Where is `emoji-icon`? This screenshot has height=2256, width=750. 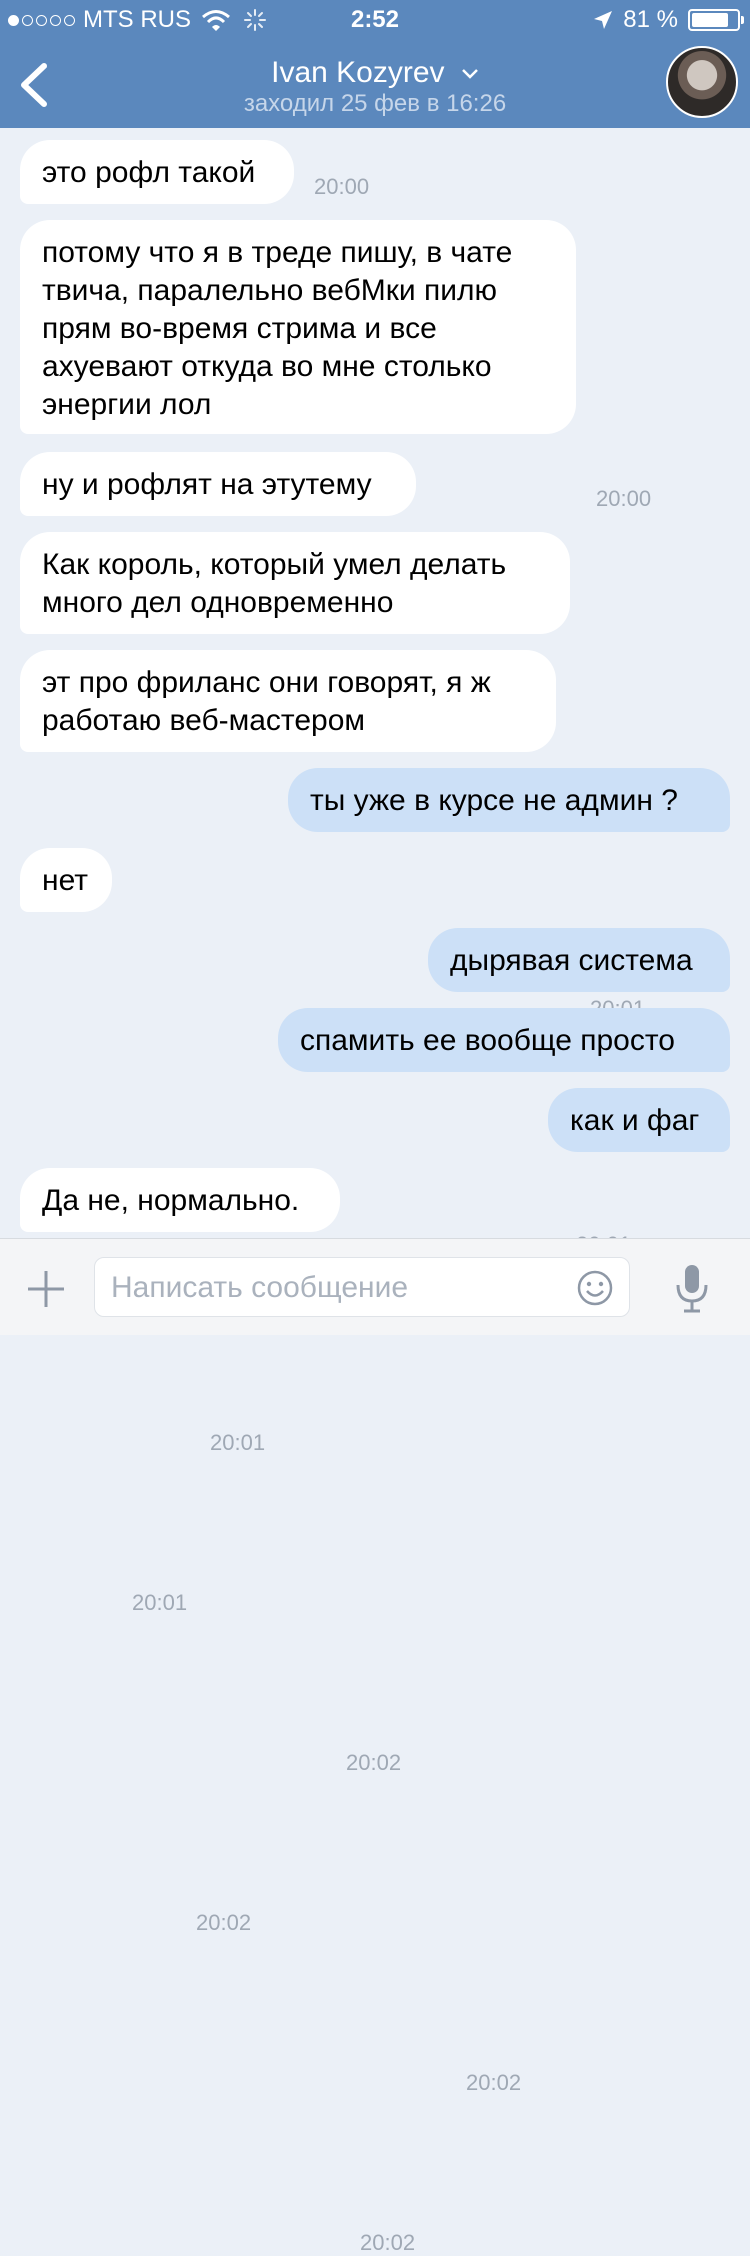 emoji-icon is located at coordinates (595, 1288).